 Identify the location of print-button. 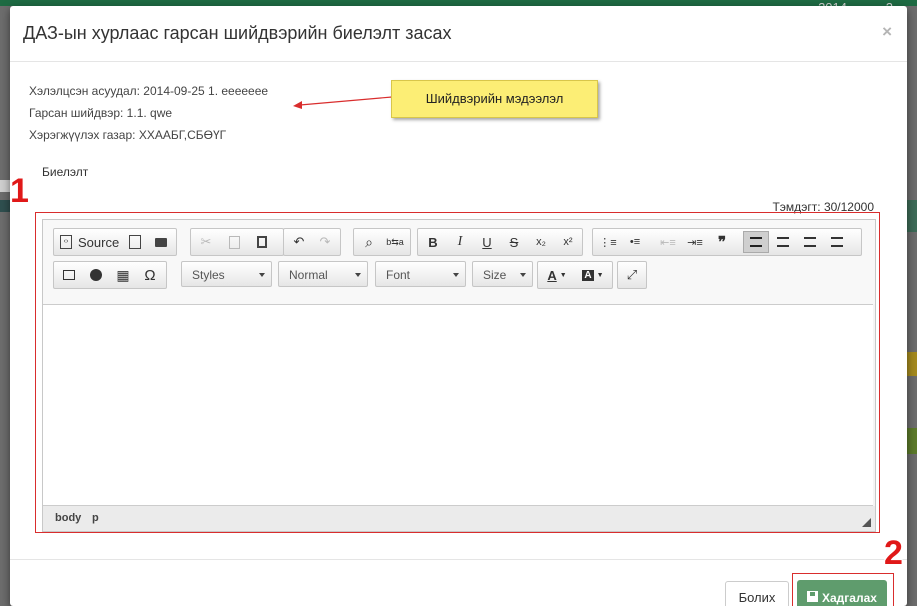
(161, 242).